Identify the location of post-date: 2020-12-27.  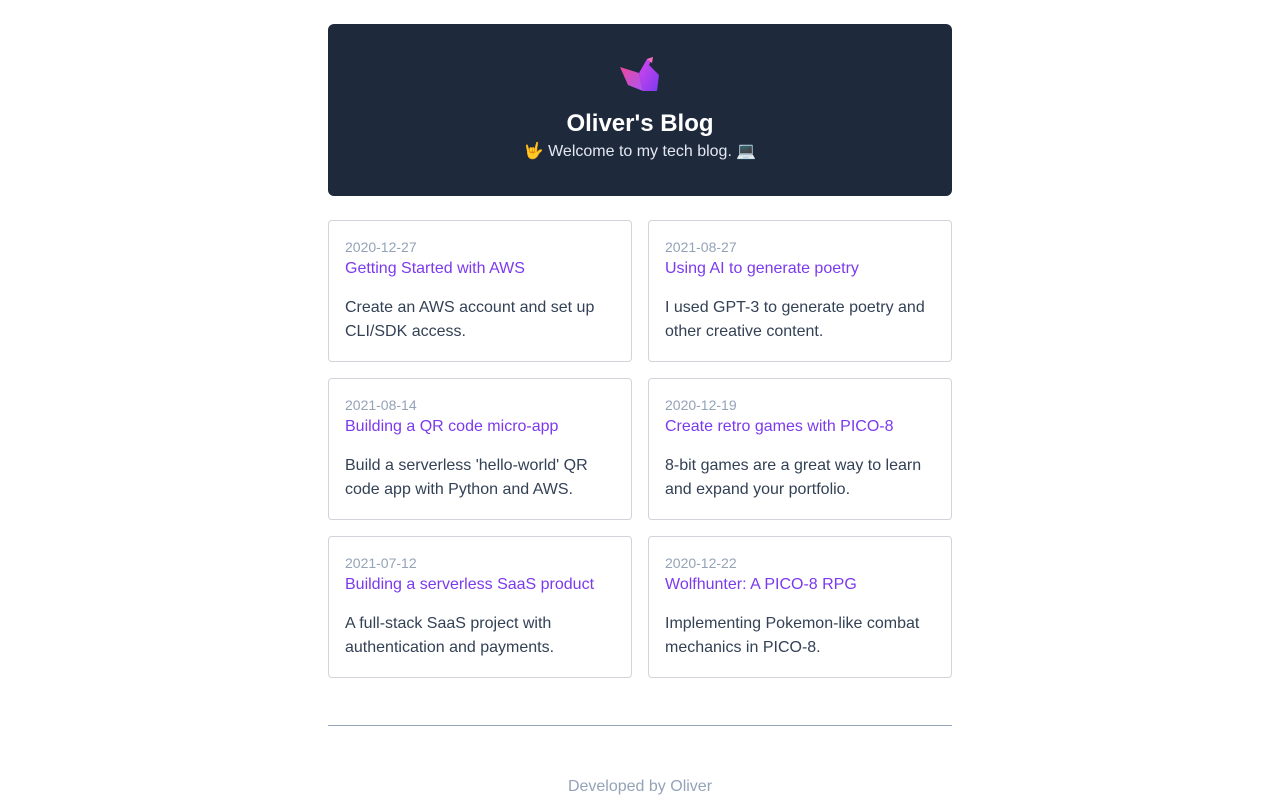
(381, 247).